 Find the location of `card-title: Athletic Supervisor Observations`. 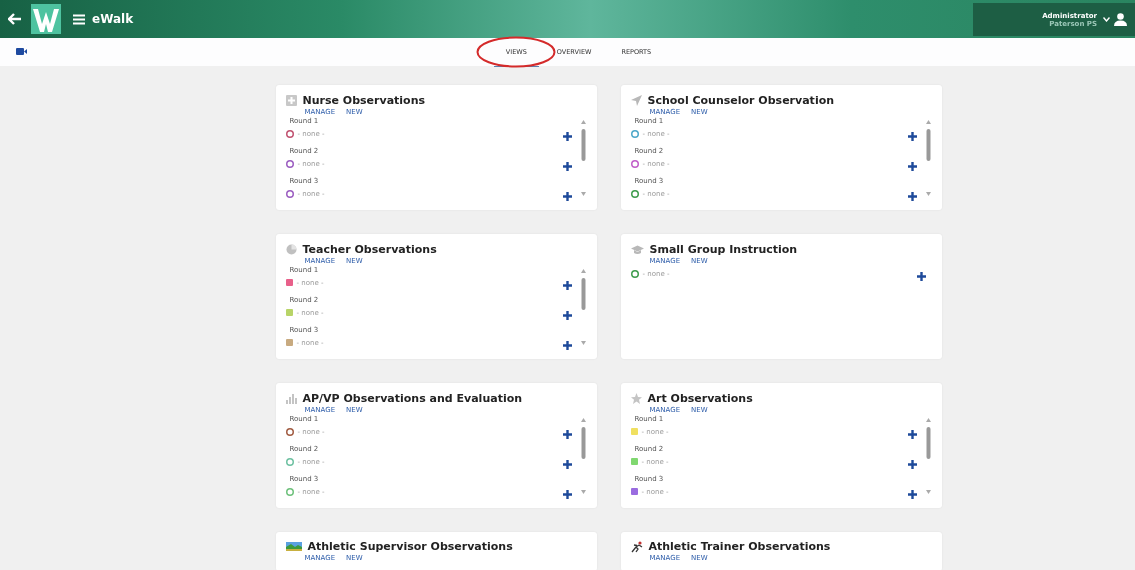

card-title: Athletic Supervisor Observations is located at coordinates (410, 546).